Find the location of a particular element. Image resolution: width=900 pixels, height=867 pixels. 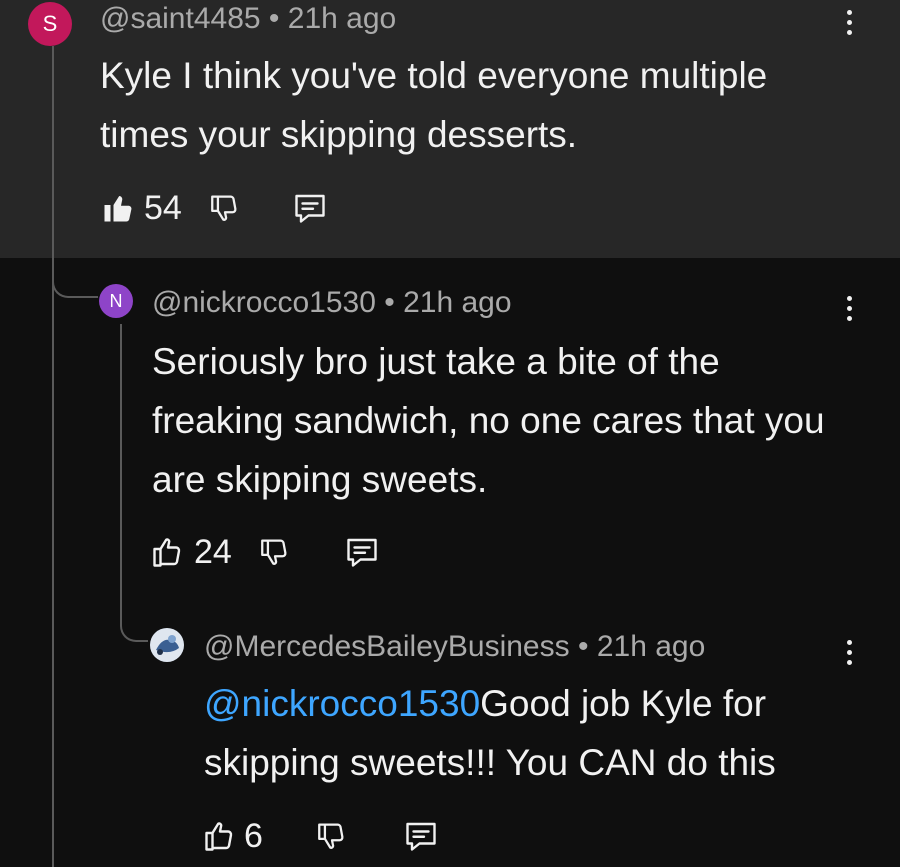

author-handle: @saint4485 is located at coordinates (180, 18).